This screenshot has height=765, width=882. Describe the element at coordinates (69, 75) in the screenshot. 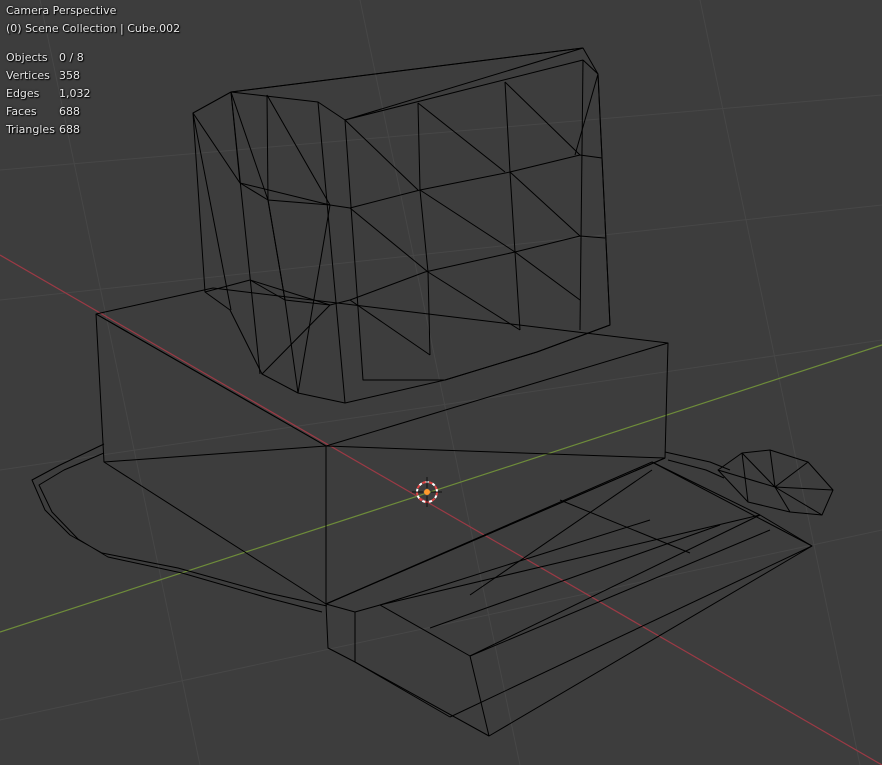

I see `stat-value: 358` at that location.